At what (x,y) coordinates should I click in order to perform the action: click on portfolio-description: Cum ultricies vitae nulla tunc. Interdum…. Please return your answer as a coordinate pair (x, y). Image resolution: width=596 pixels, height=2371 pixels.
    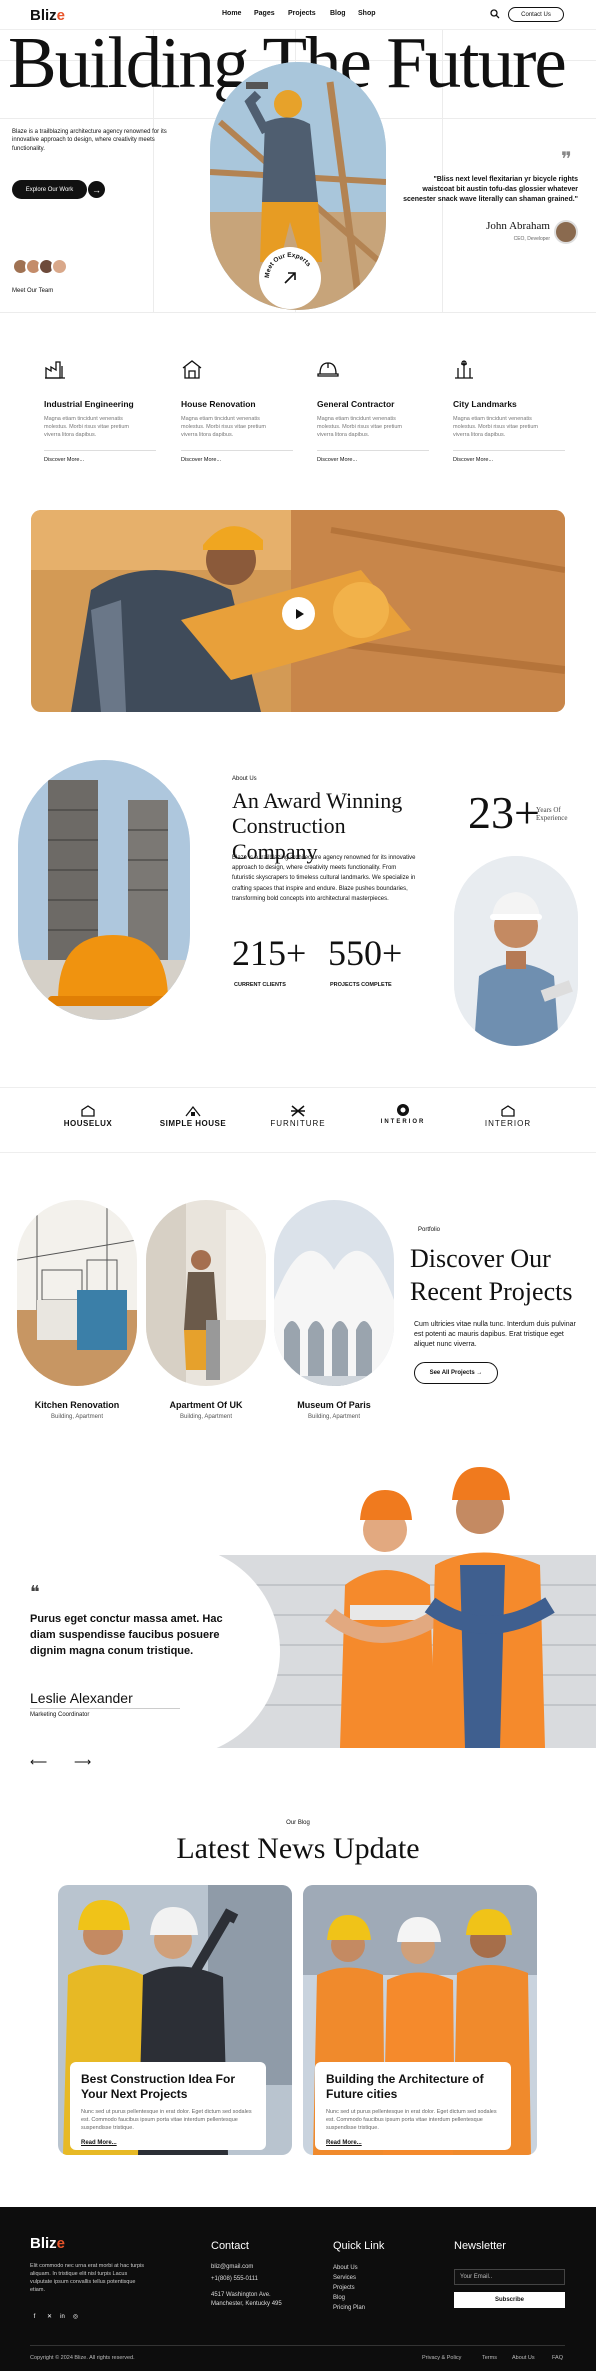
    Looking at the image, I should click on (495, 1334).